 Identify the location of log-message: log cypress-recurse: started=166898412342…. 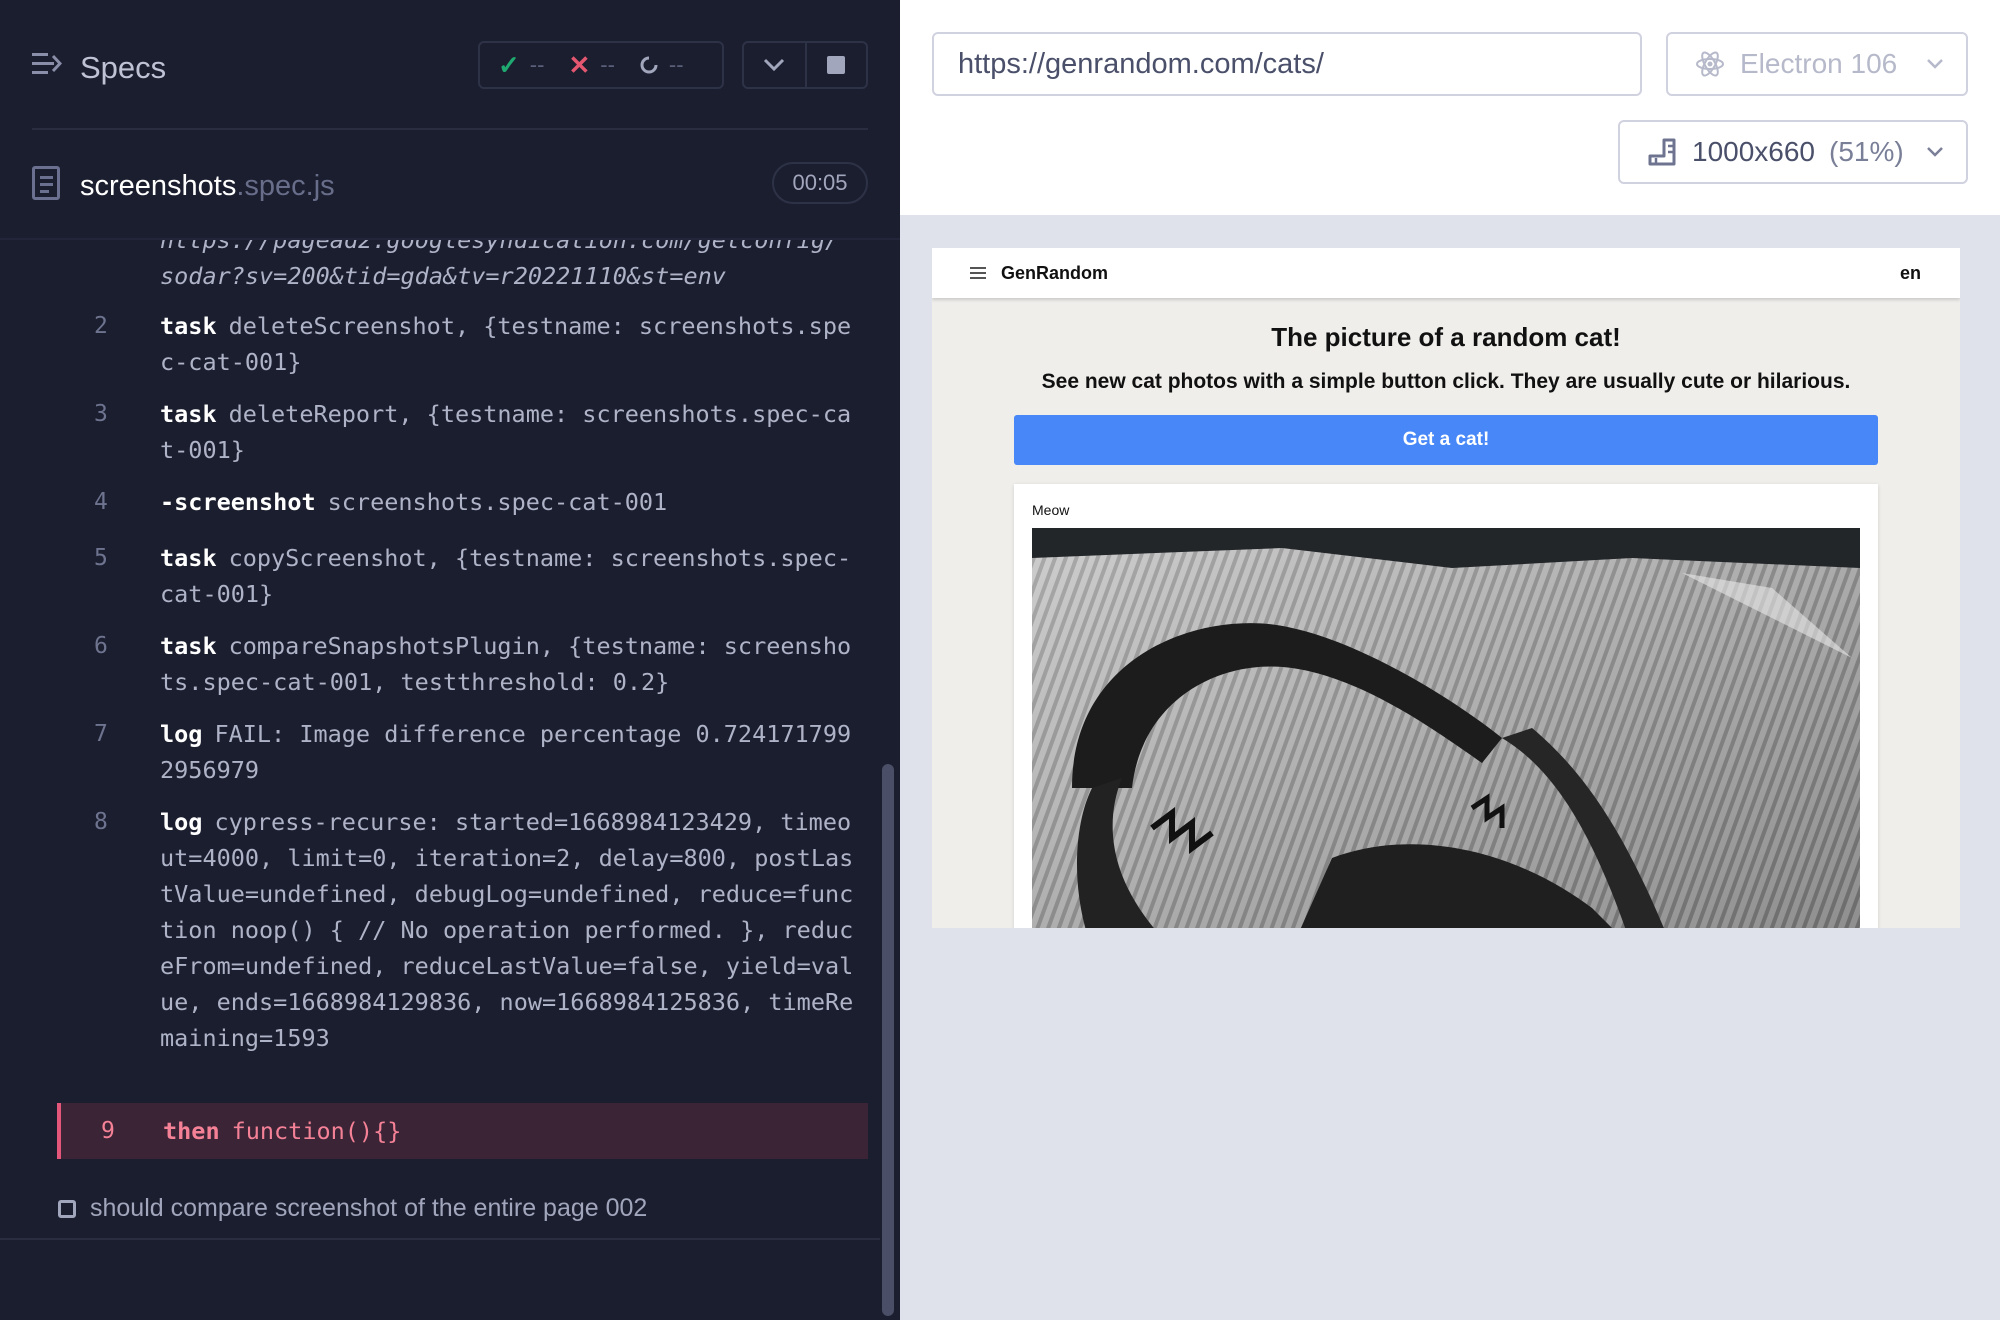
(510, 930).